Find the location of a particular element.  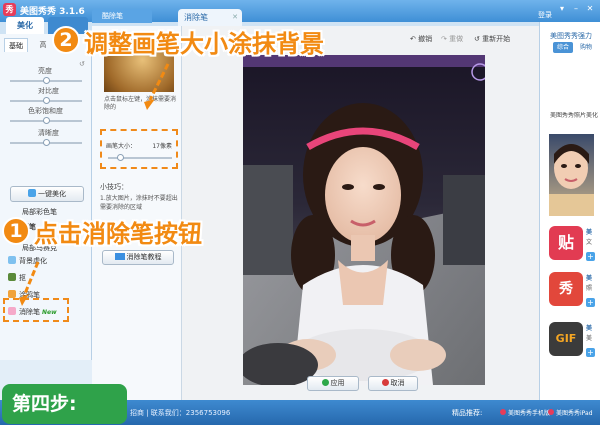

redo-button: ↷ 重做 is located at coordinates (452, 39).